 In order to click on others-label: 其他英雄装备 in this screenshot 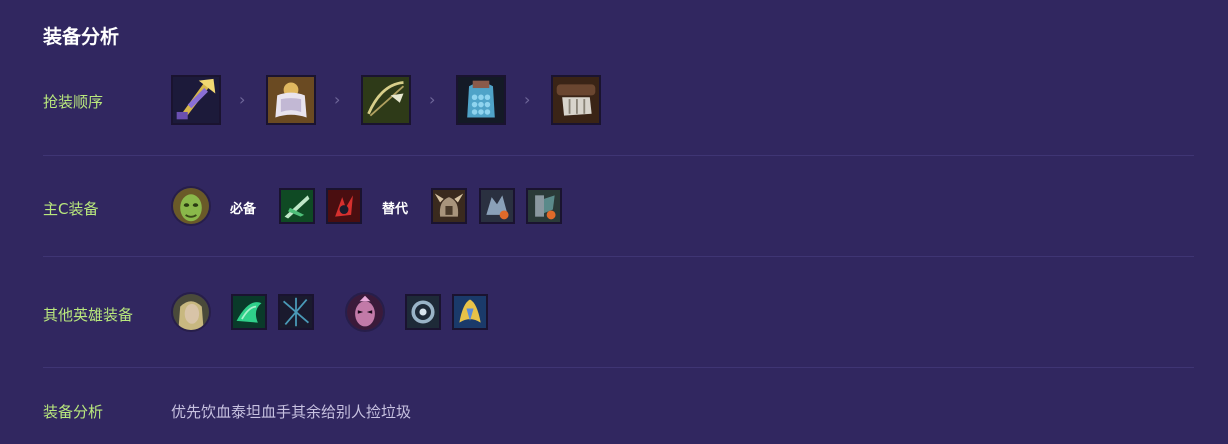, I will do `click(88, 315)`.